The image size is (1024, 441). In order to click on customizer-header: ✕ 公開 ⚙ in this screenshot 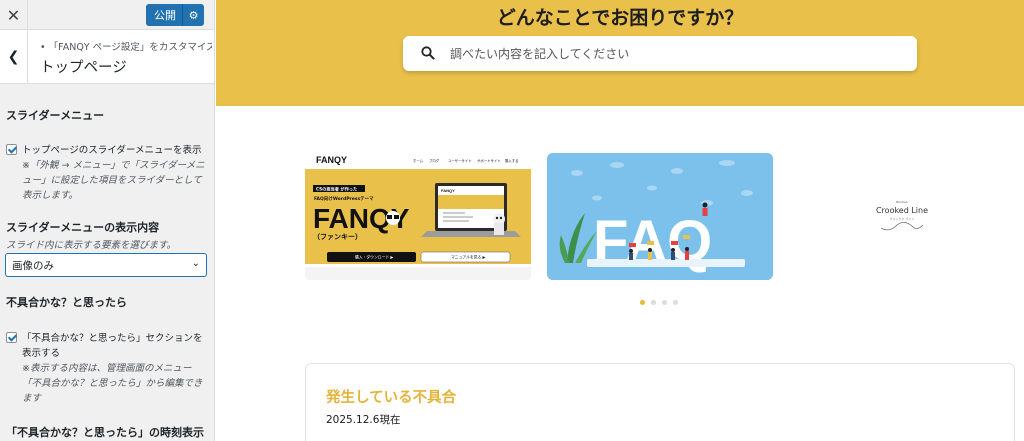, I will do `click(107, 15)`.